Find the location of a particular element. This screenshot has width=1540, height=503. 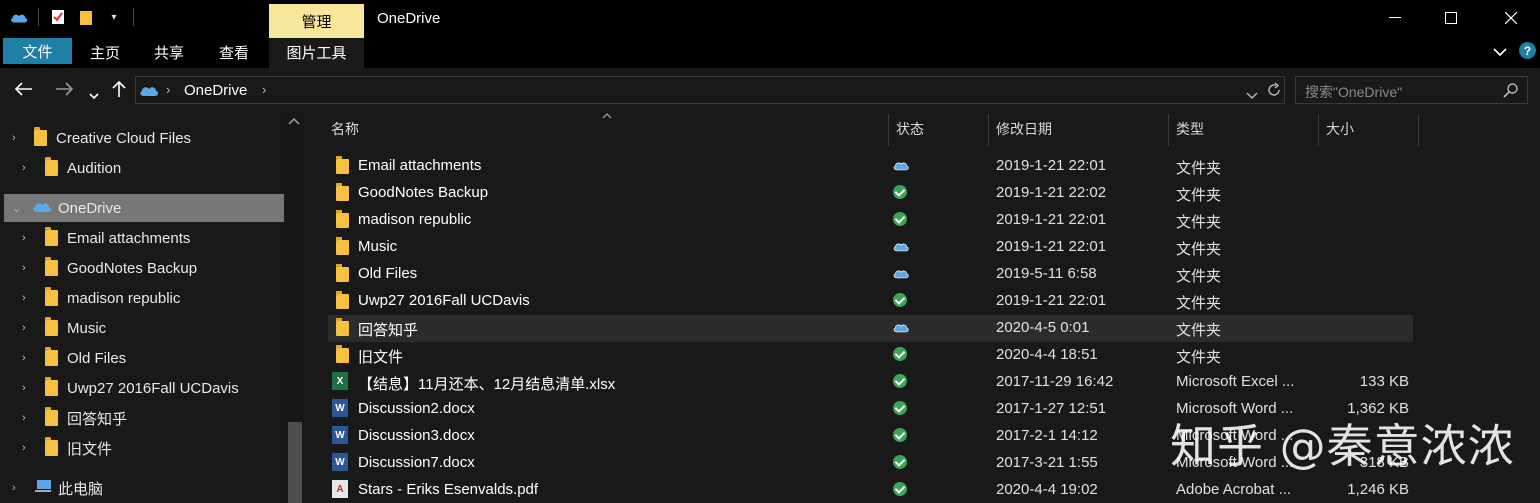

title-bar: ▾ 管理 OneDrive is located at coordinates (770, 19).